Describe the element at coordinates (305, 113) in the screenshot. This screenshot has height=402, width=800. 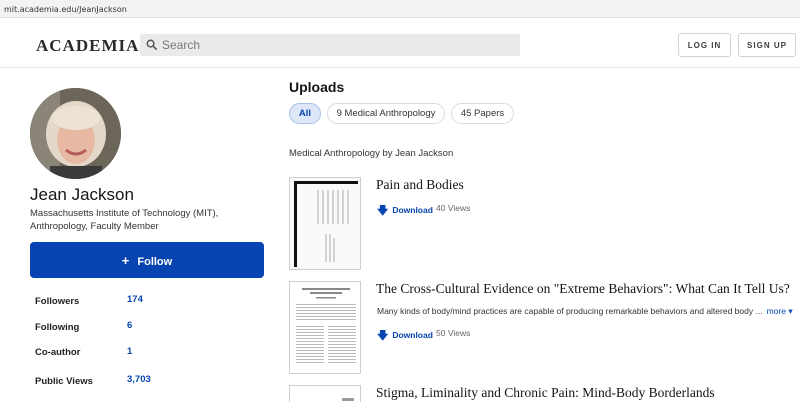
I see `filter-all: All` at that location.